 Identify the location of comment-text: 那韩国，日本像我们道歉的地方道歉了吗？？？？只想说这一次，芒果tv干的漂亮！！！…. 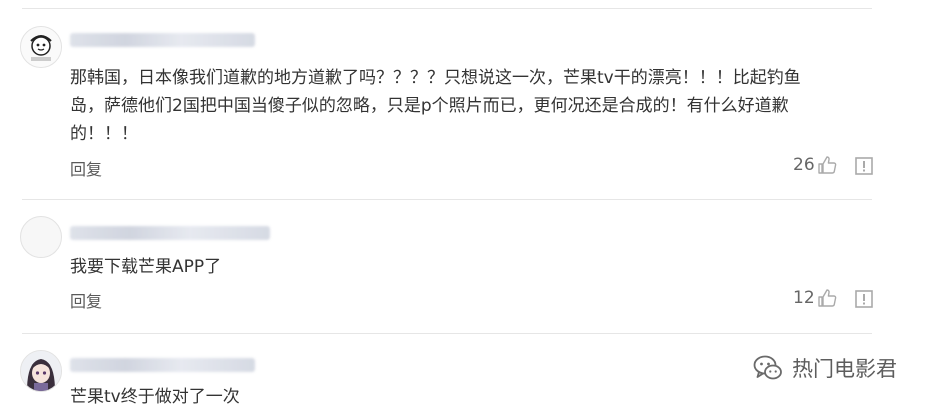
(435, 106).